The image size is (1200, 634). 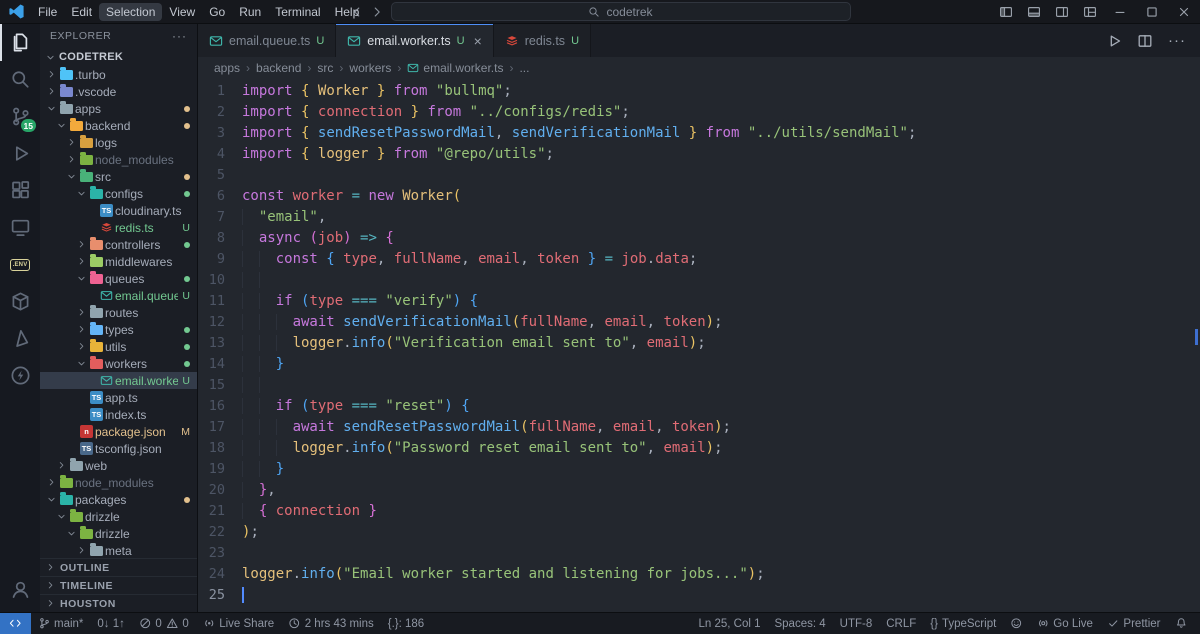 I want to click on more-actions-button: ···, so click(x=1177, y=40).